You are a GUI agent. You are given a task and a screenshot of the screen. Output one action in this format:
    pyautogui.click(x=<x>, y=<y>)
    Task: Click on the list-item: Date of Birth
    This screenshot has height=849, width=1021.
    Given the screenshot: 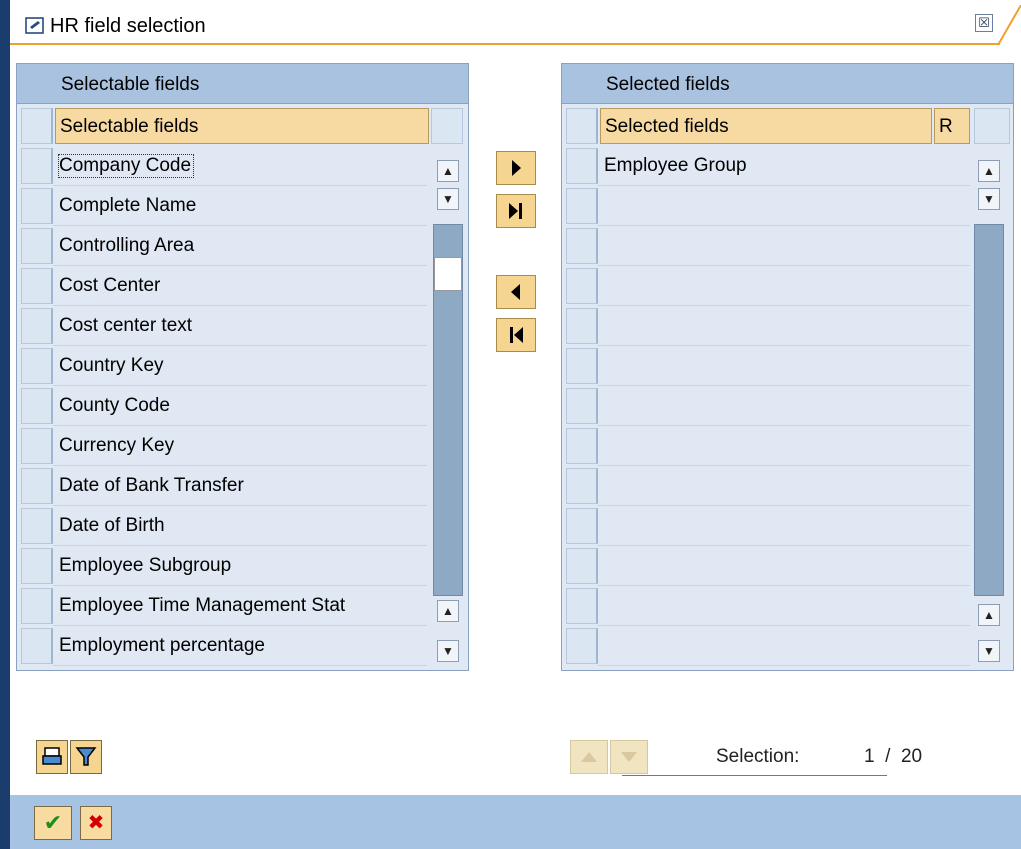 What is the action you would take?
    pyautogui.click(x=222, y=526)
    